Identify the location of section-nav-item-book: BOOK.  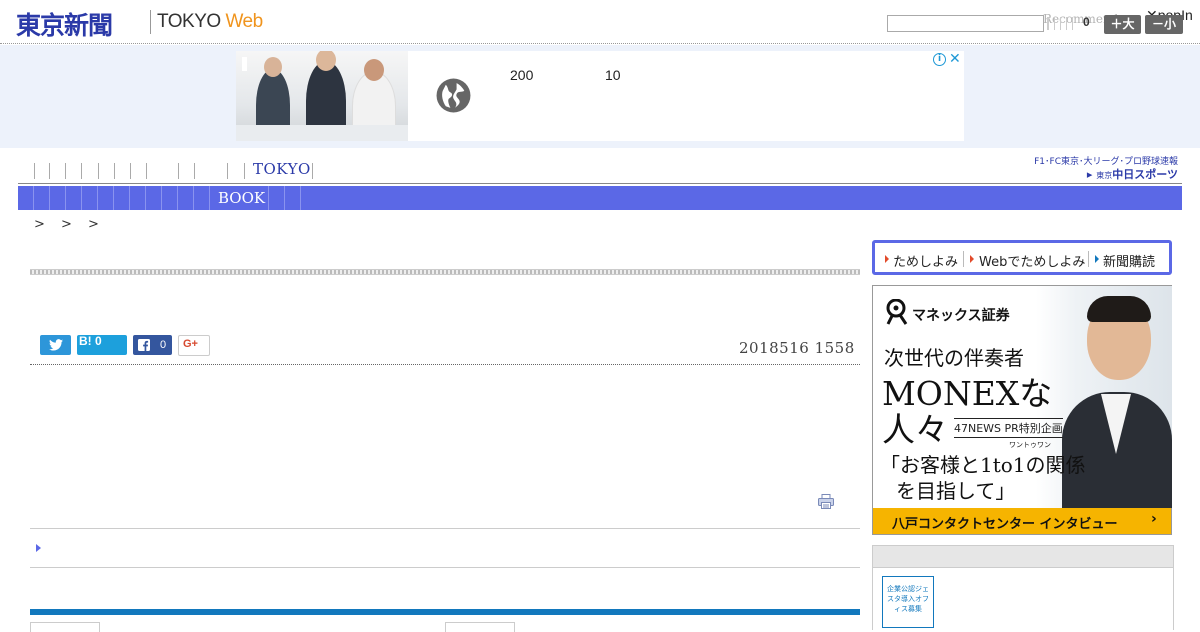
(241, 198).